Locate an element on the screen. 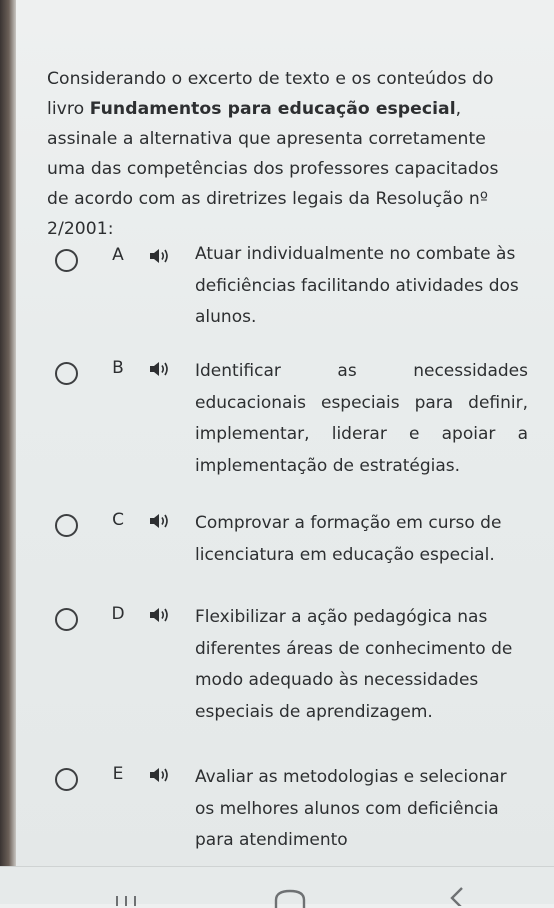  radio-button-d is located at coordinates (66, 619).